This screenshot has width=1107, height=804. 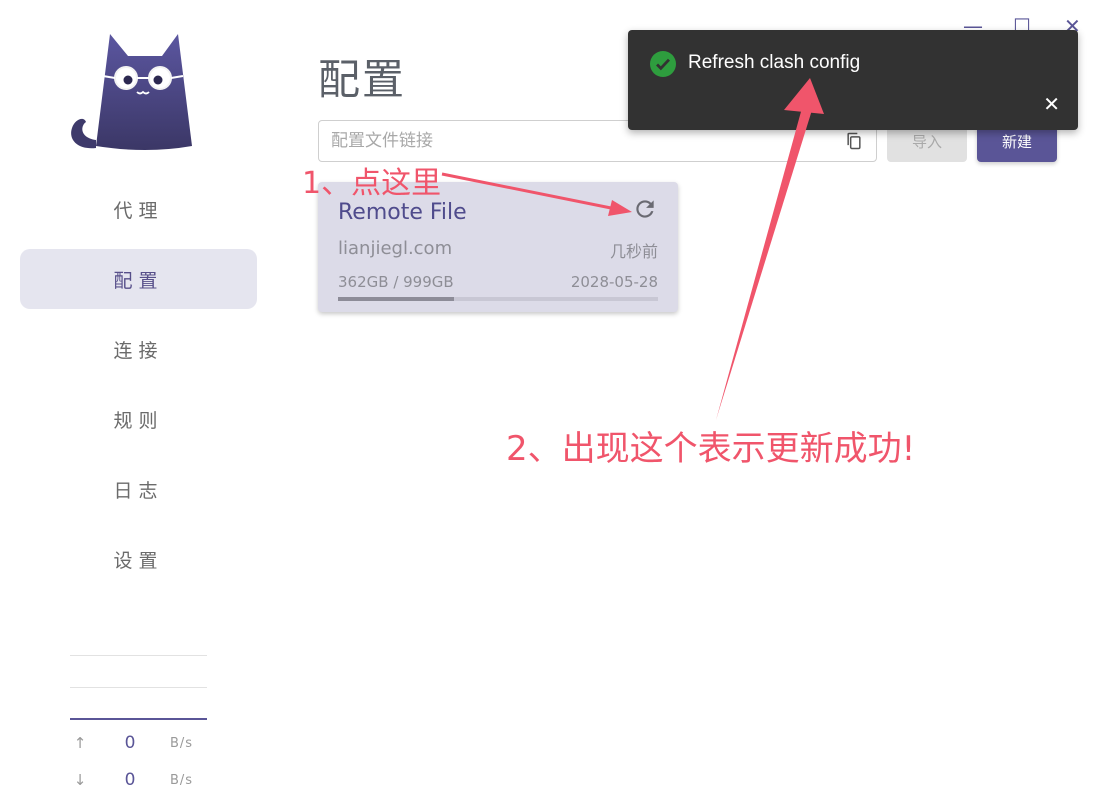 I want to click on profile-url: lianjiegl.com, so click(x=395, y=248).